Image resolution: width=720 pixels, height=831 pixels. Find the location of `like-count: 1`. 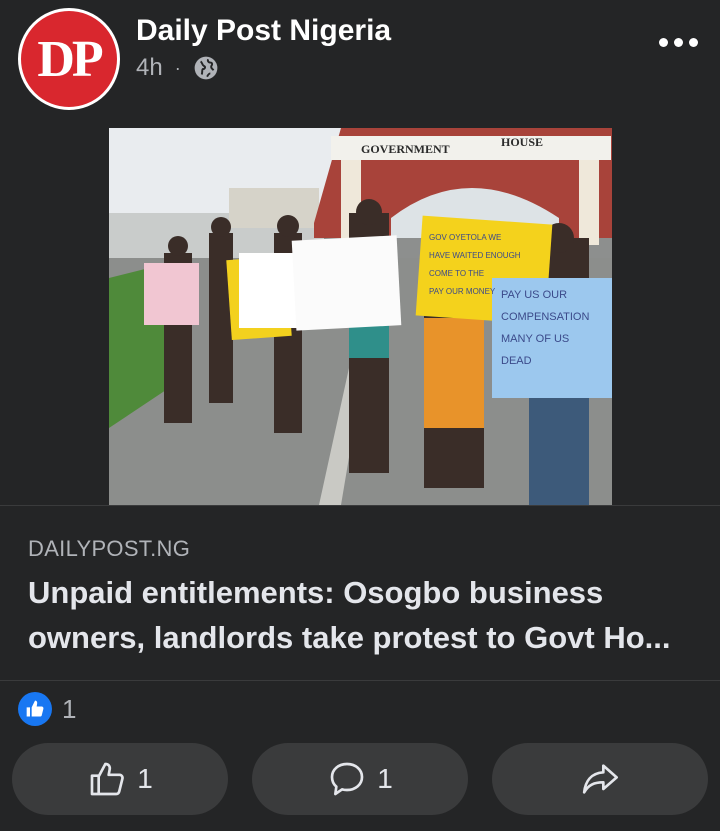

like-count: 1 is located at coordinates (145, 778).